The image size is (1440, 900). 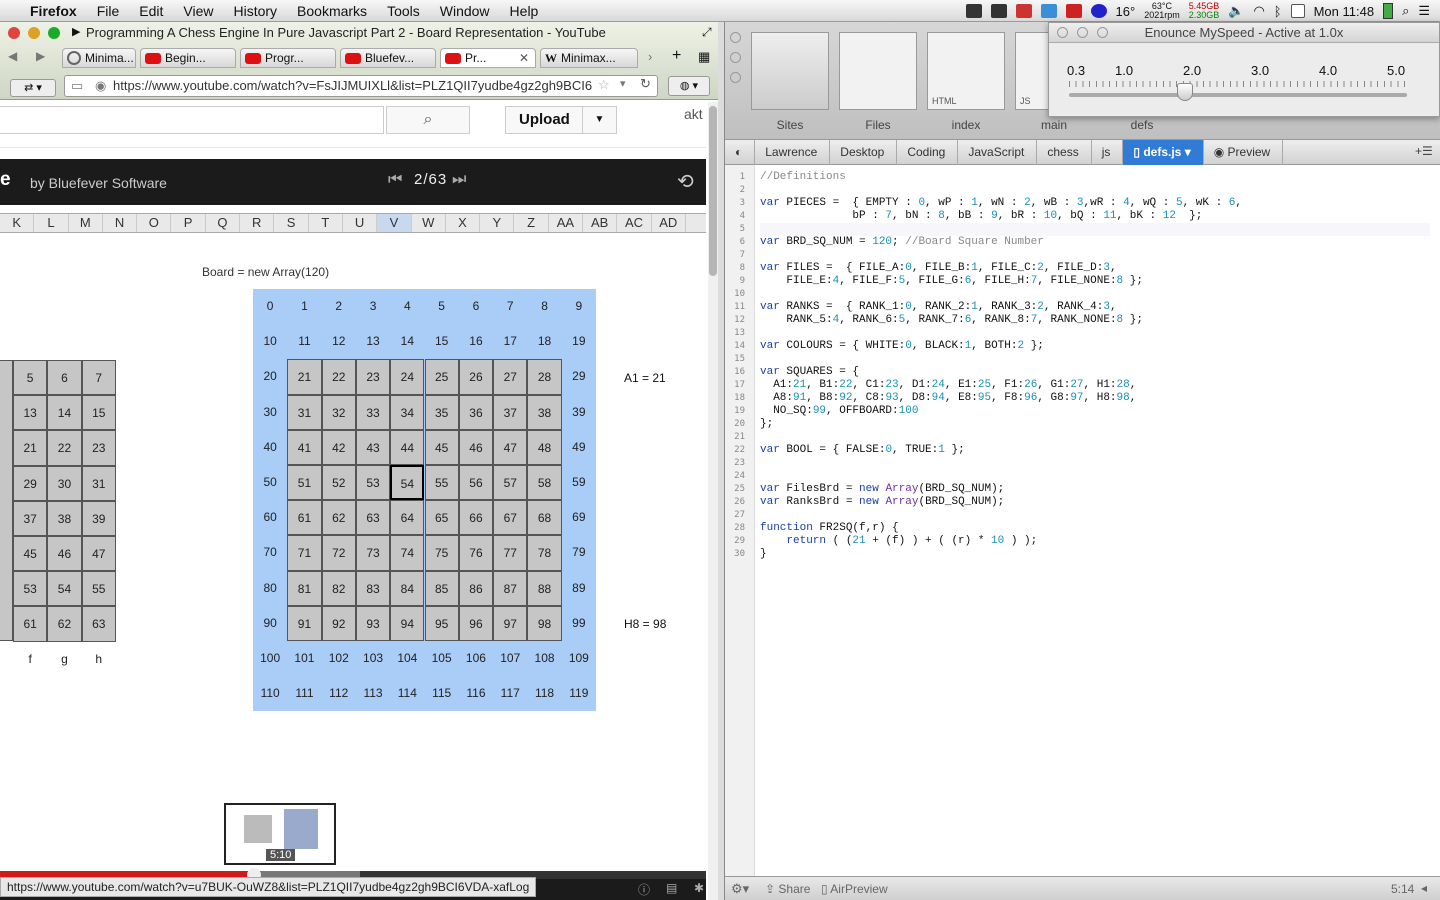 What do you see at coordinates (1344, 11) in the screenshot?
I see `clock: Mon 11:48` at bounding box center [1344, 11].